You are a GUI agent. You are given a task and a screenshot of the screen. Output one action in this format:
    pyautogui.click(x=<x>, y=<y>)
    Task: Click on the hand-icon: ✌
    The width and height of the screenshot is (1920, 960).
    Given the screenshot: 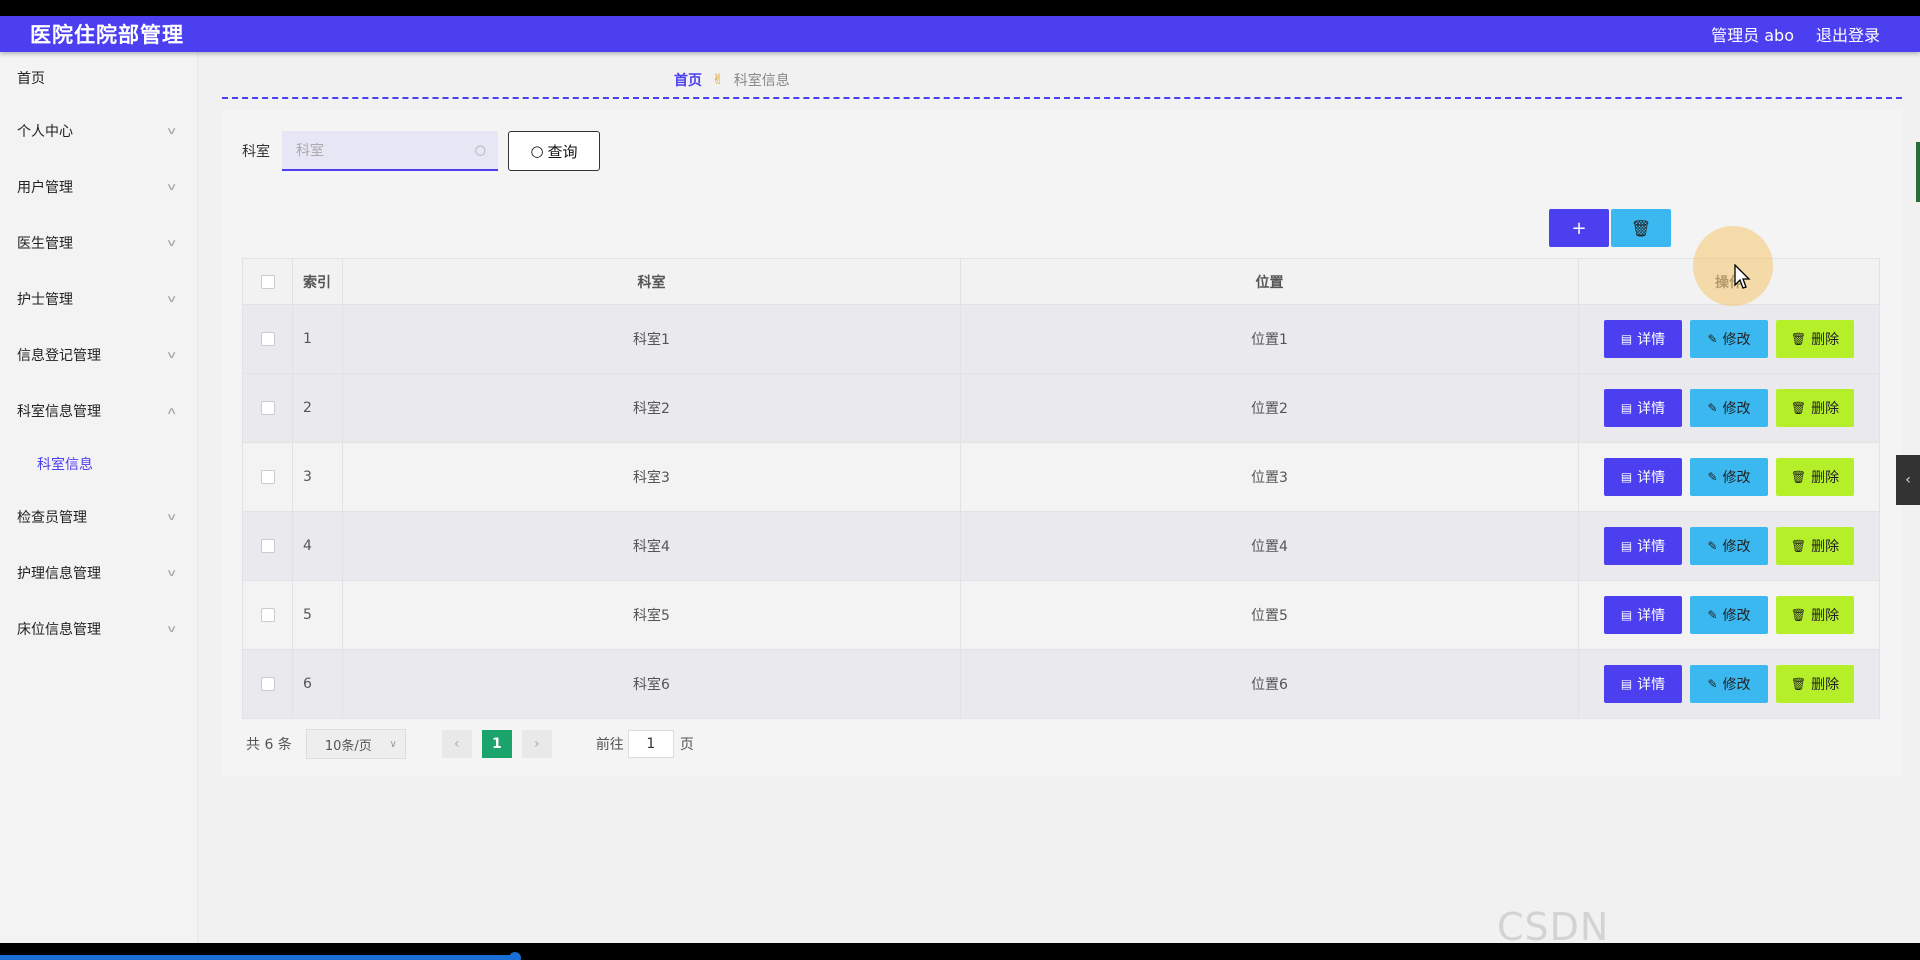 What is the action you would take?
    pyautogui.click(x=718, y=80)
    